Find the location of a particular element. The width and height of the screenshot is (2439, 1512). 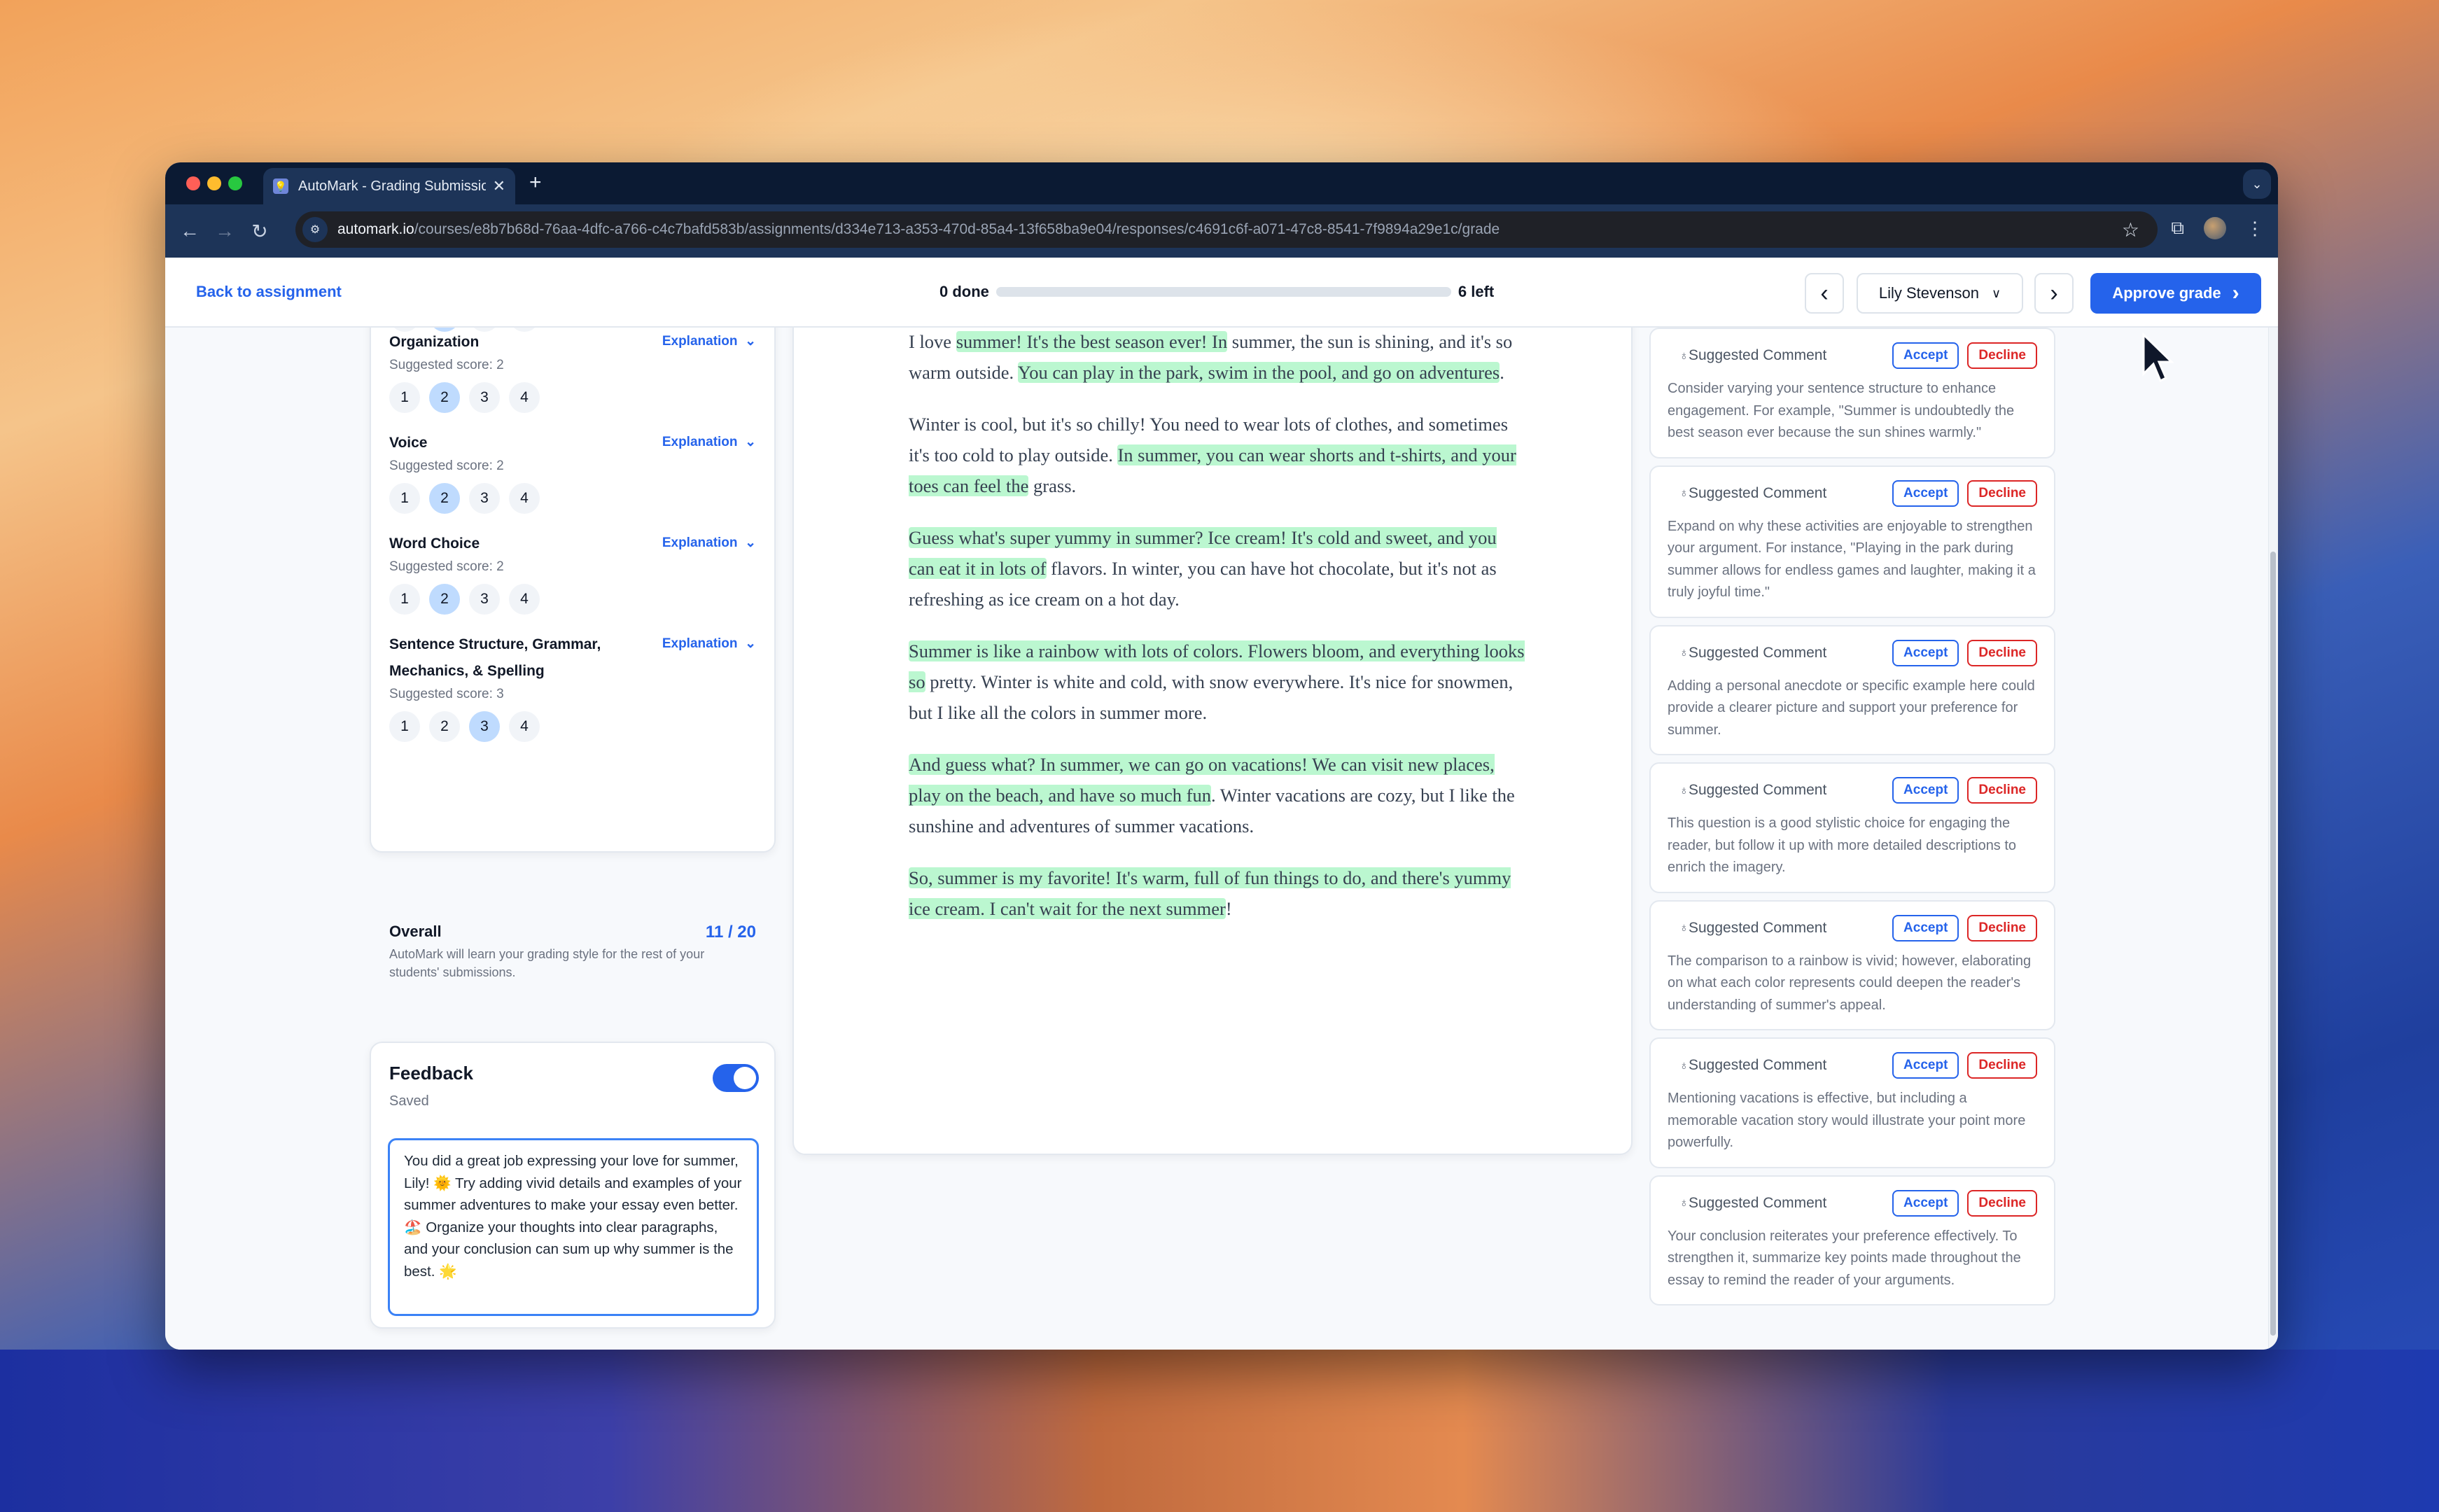

site-settings-icon: ⚙ is located at coordinates (315, 229).